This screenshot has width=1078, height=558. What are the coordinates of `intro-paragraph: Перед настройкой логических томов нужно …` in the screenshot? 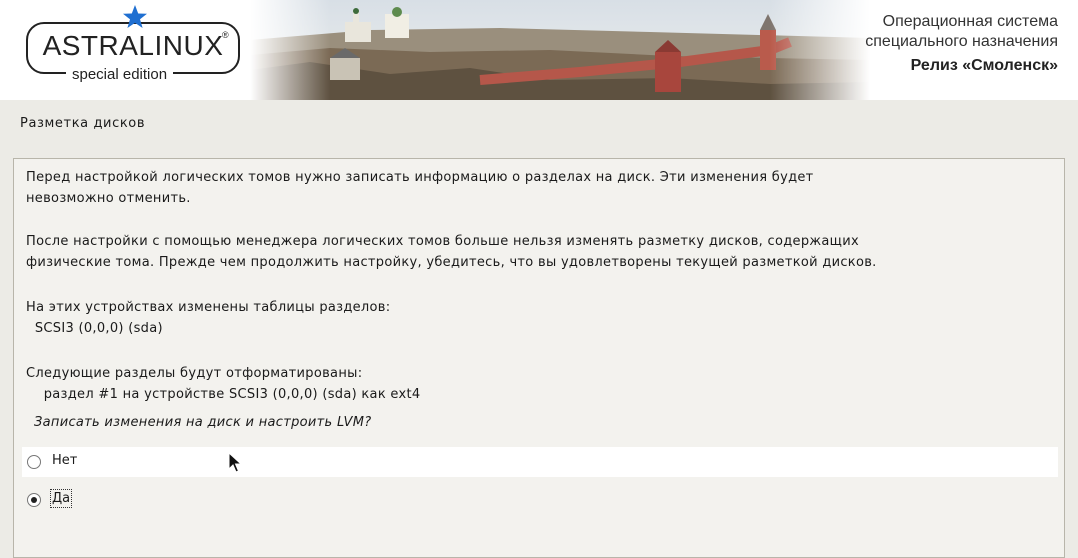 It's located at (420, 188).